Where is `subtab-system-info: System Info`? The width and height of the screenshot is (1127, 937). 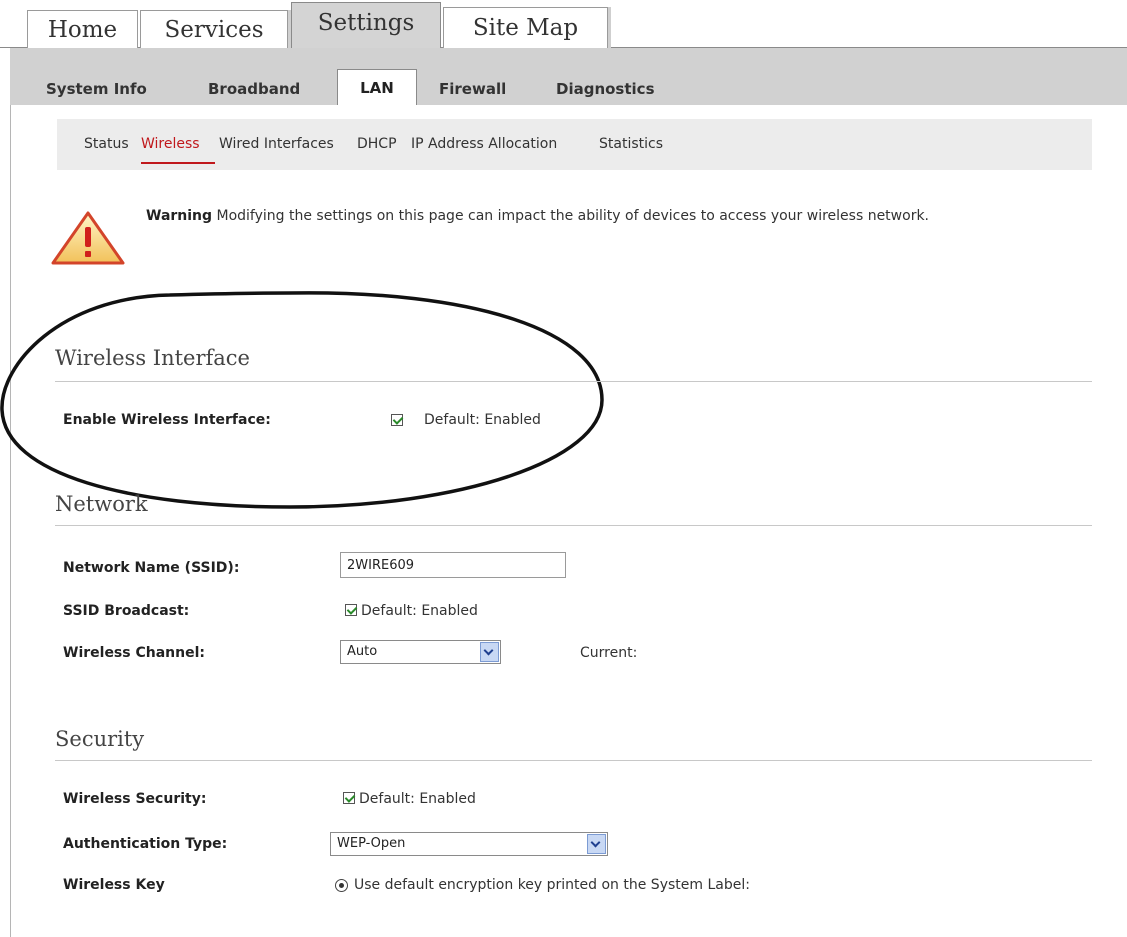 subtab-system-info: System Info is located at coordinates (96, 89).